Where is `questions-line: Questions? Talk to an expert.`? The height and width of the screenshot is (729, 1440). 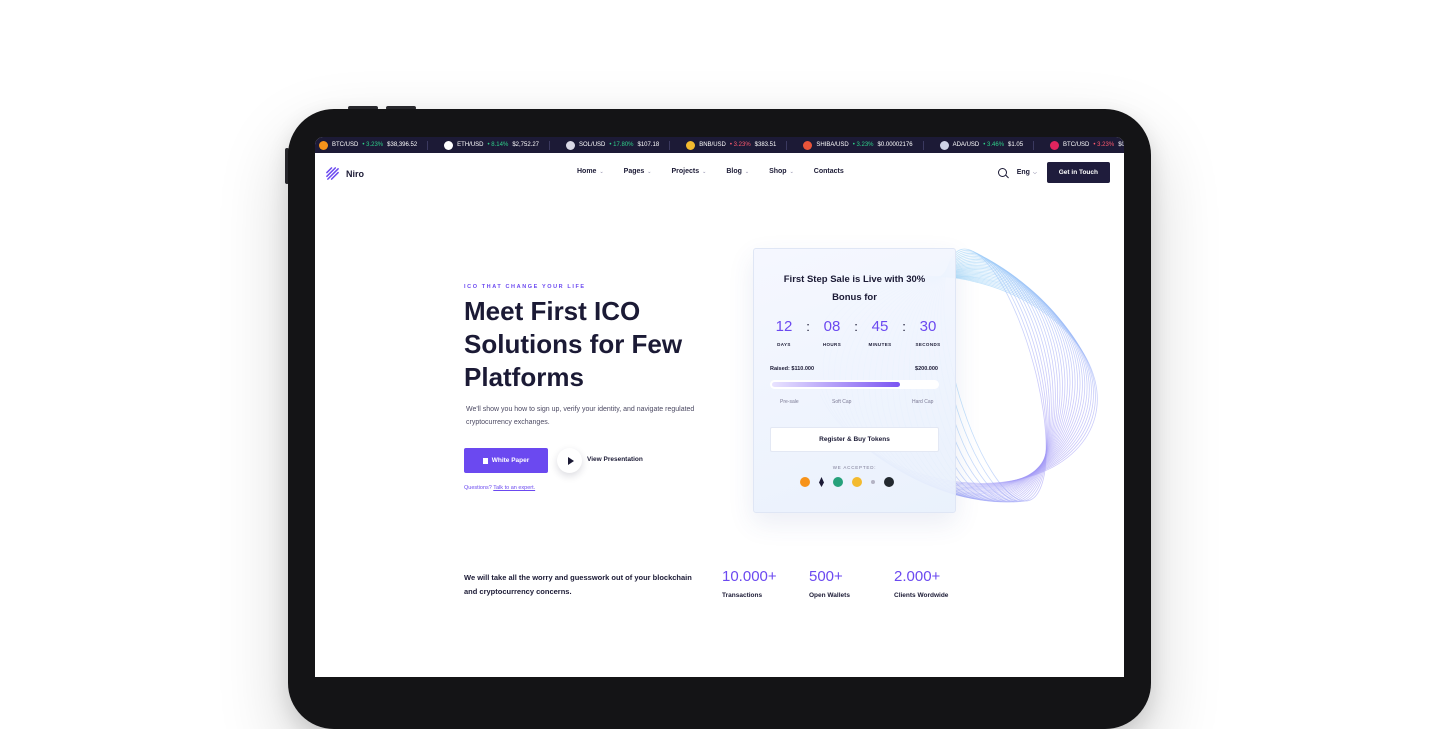 questions-line: Questions? Talk to an expert. is located at coordinates (499, 488).